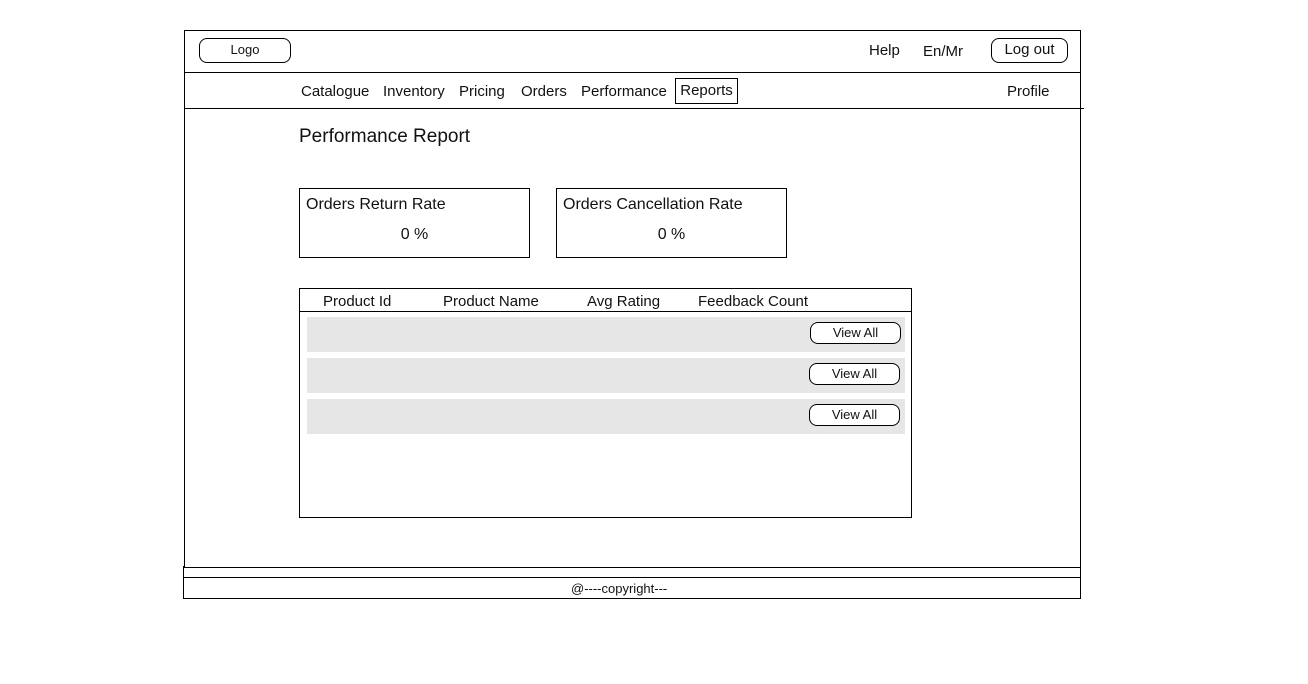 The height and width of the screenshot is (684, 1308). What do you see at coordinates (632, 577) in the screenshot?
I see `footer-top-divider` at bounding box center [632, 577].